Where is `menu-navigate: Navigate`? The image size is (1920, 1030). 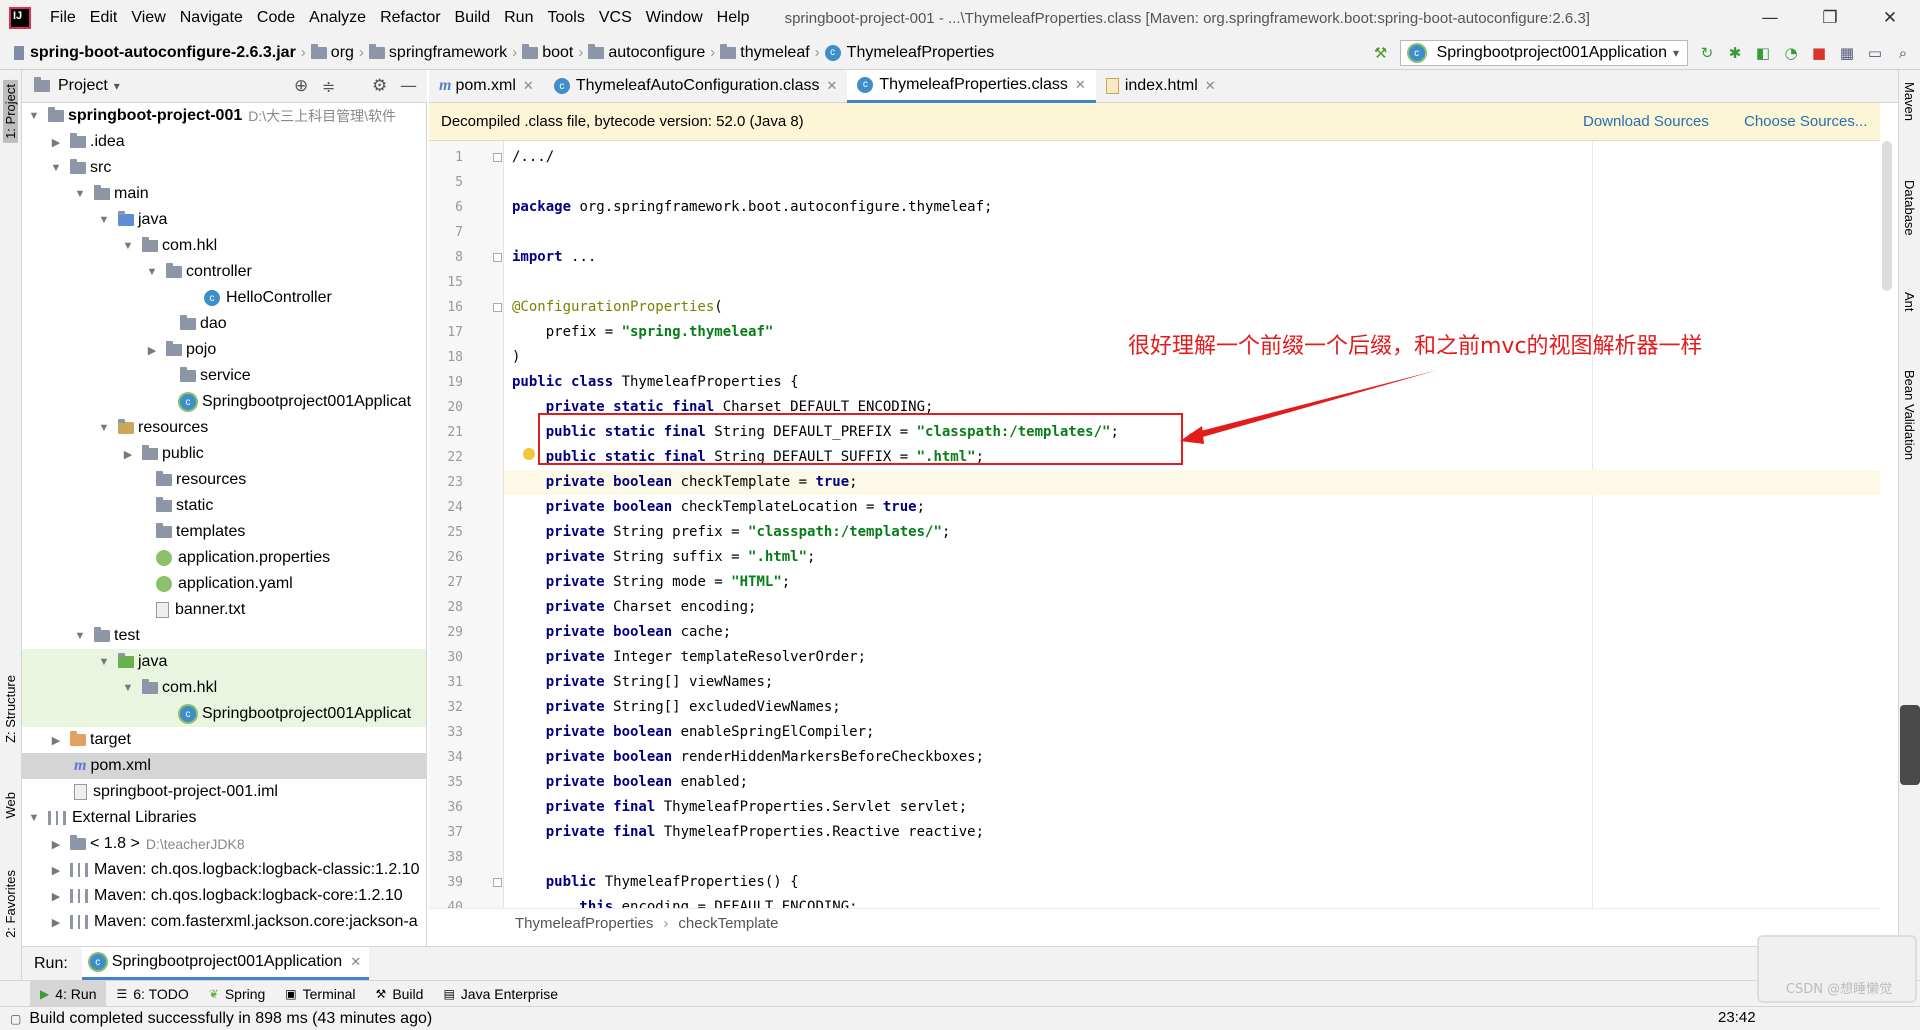 menu-navigate: Navigate is located at coordinates (211, 18).